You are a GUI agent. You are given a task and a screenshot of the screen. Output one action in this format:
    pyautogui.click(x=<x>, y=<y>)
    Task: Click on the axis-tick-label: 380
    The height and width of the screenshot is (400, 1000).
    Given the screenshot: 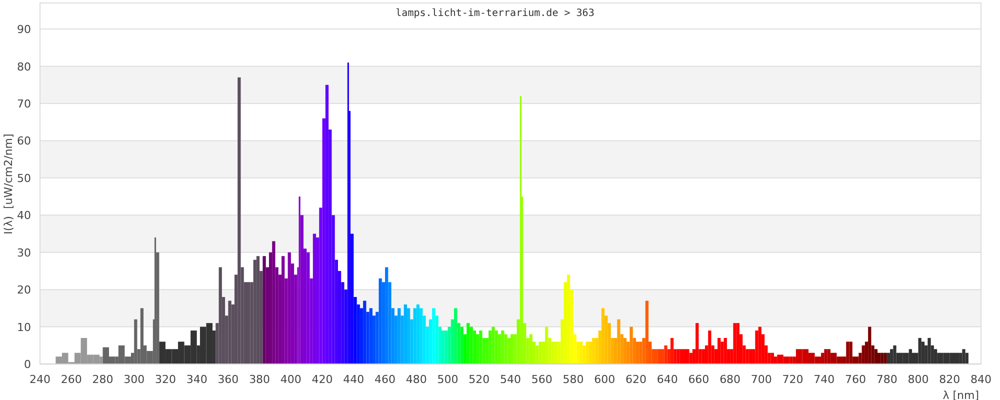 What is the action you would take?
    pyautogui.click(x=259, y=379)
    